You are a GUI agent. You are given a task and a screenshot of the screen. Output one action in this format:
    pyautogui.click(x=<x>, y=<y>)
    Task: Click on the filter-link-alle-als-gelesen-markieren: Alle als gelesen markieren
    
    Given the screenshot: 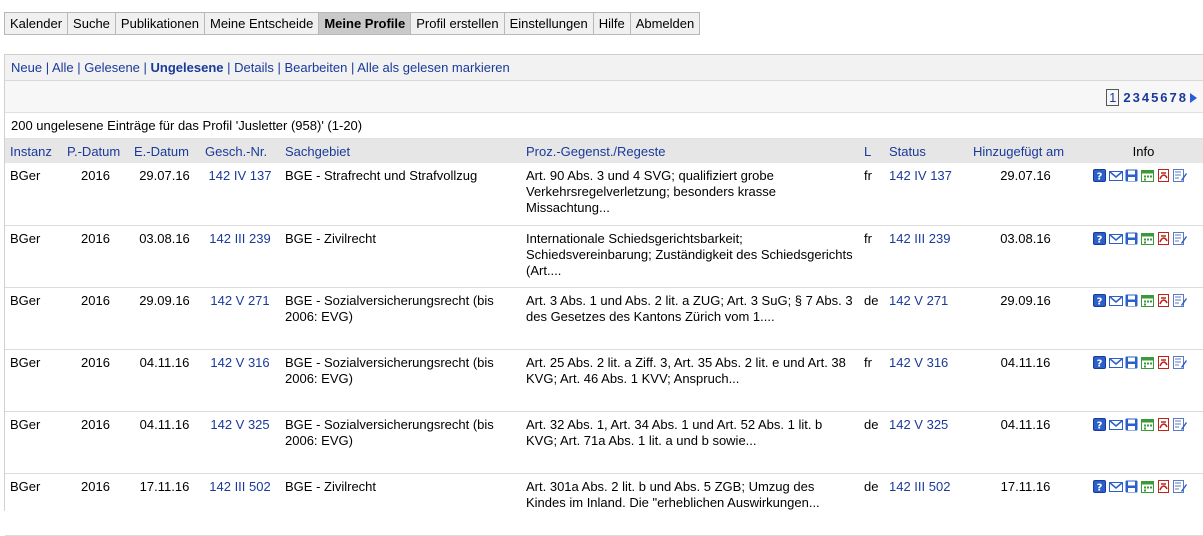 What is the action you would take?
    pyautogui.click(x=433, y=67)
    